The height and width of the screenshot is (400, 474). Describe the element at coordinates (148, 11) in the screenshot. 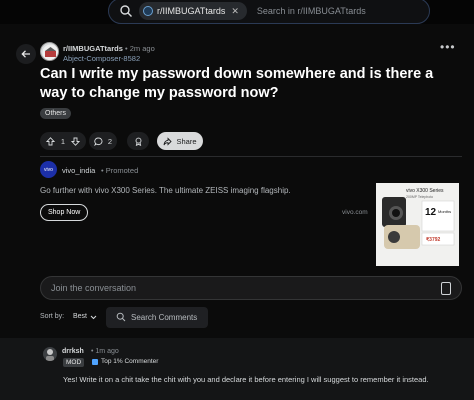

I see `subreddit-avatar-icon` at that location.